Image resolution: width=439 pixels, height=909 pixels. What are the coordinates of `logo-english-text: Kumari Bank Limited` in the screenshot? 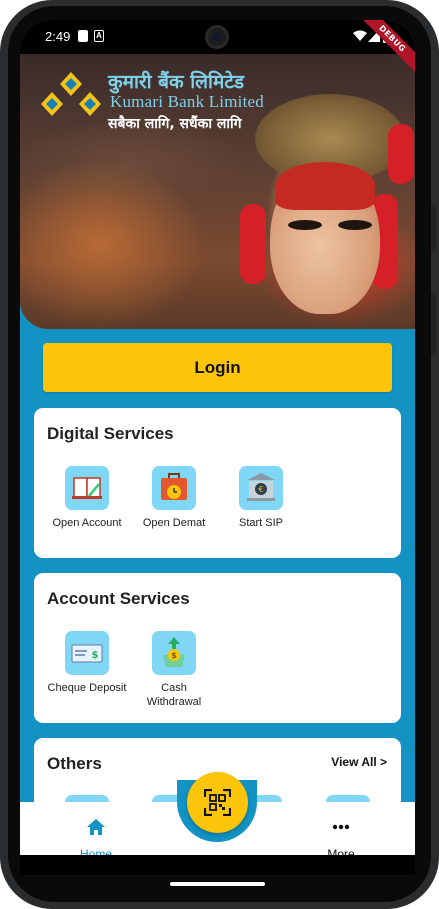 It's located at (187, 101).